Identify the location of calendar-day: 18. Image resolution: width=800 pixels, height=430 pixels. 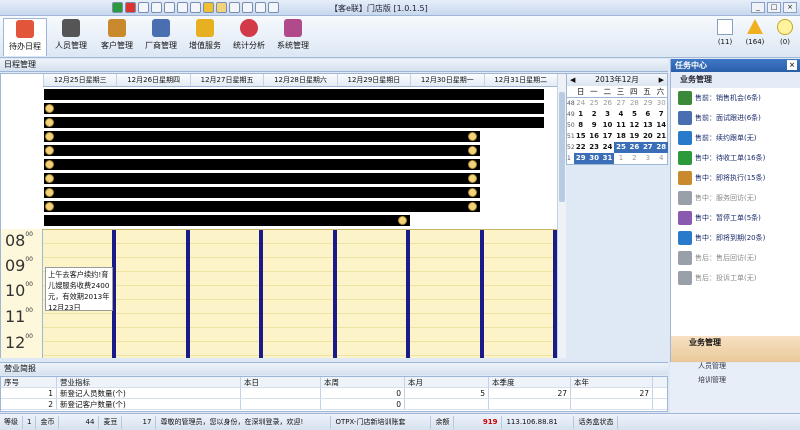
(620, 136).